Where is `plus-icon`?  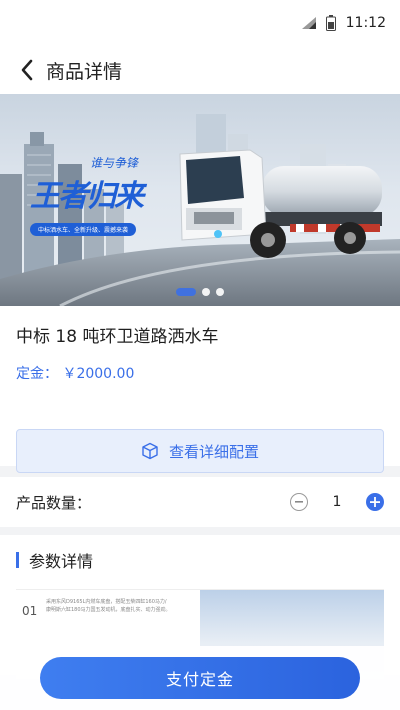 plus-icon is located at coordinates (375, 502).